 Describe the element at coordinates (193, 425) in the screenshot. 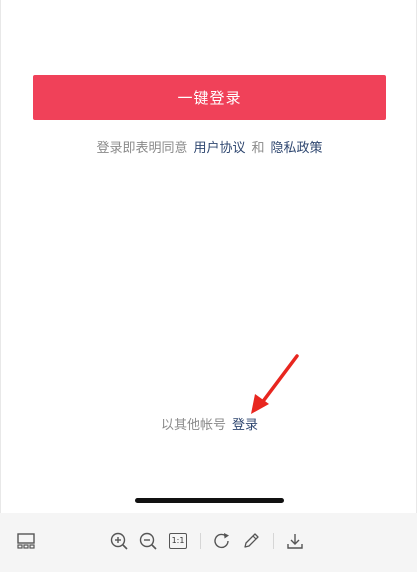

I see `other-account-text: 以其他帐号` at that location.